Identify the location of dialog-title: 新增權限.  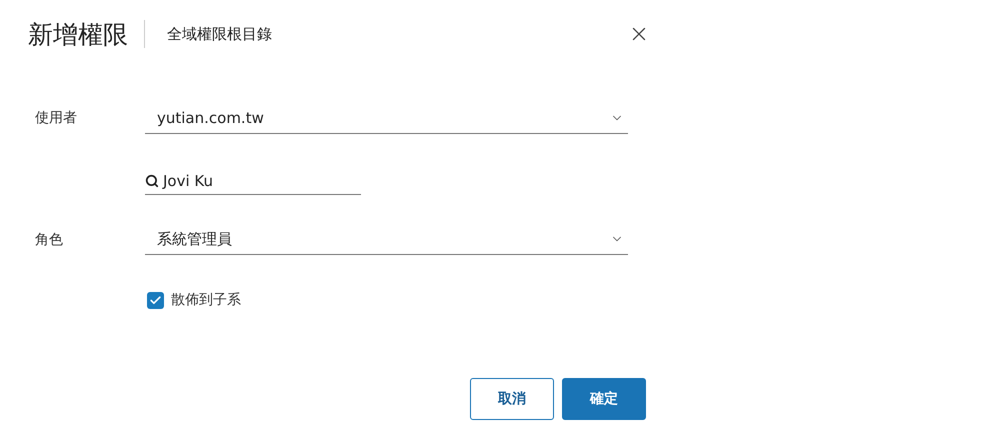
(78, 34).